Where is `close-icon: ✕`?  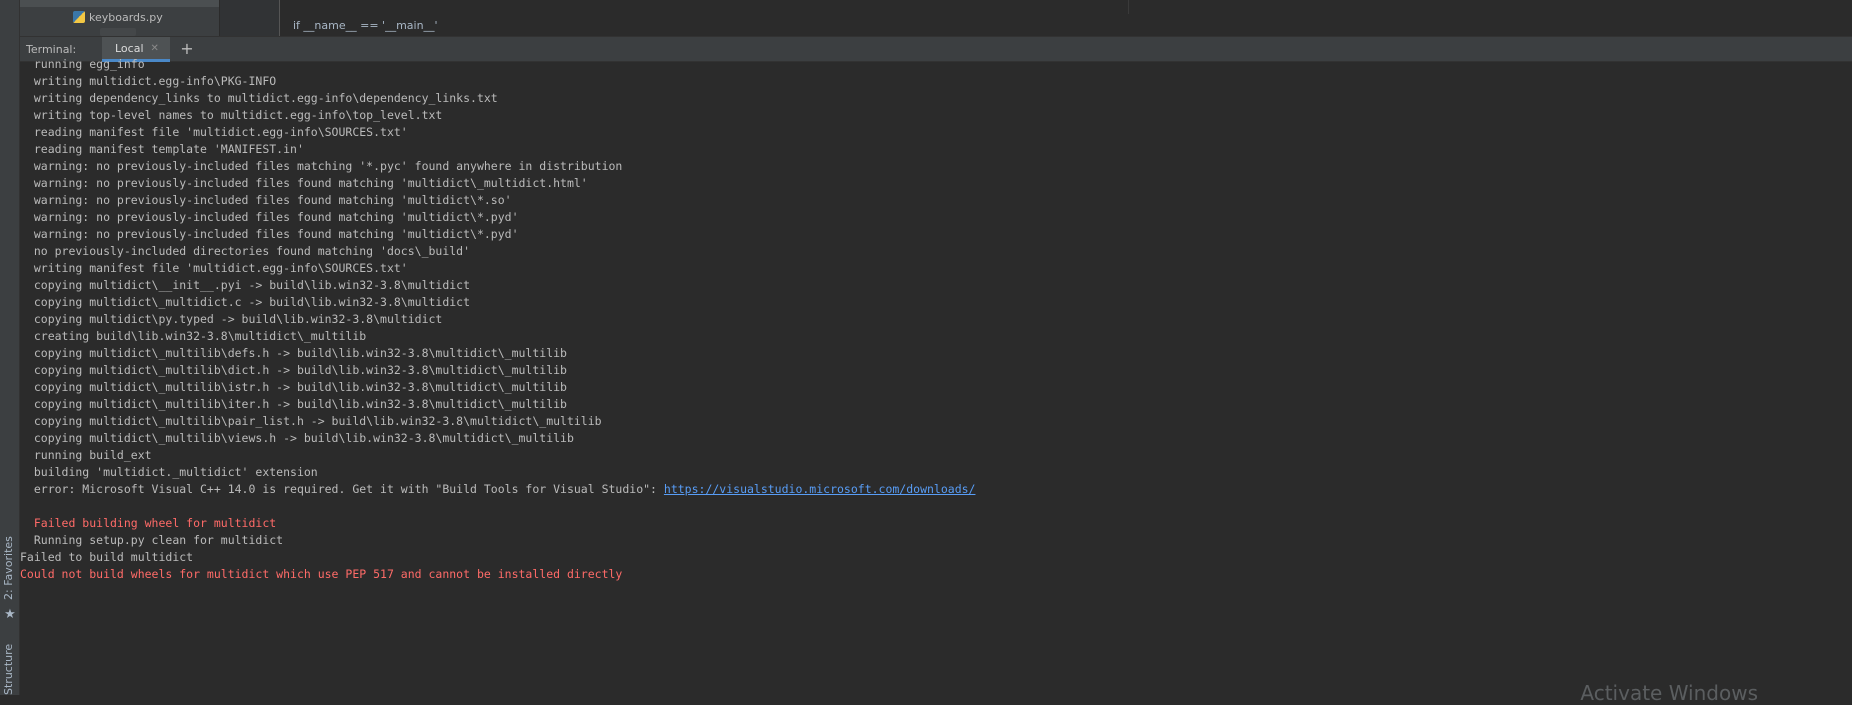 close-icon: ✕ is located at coordinates (155, 48).